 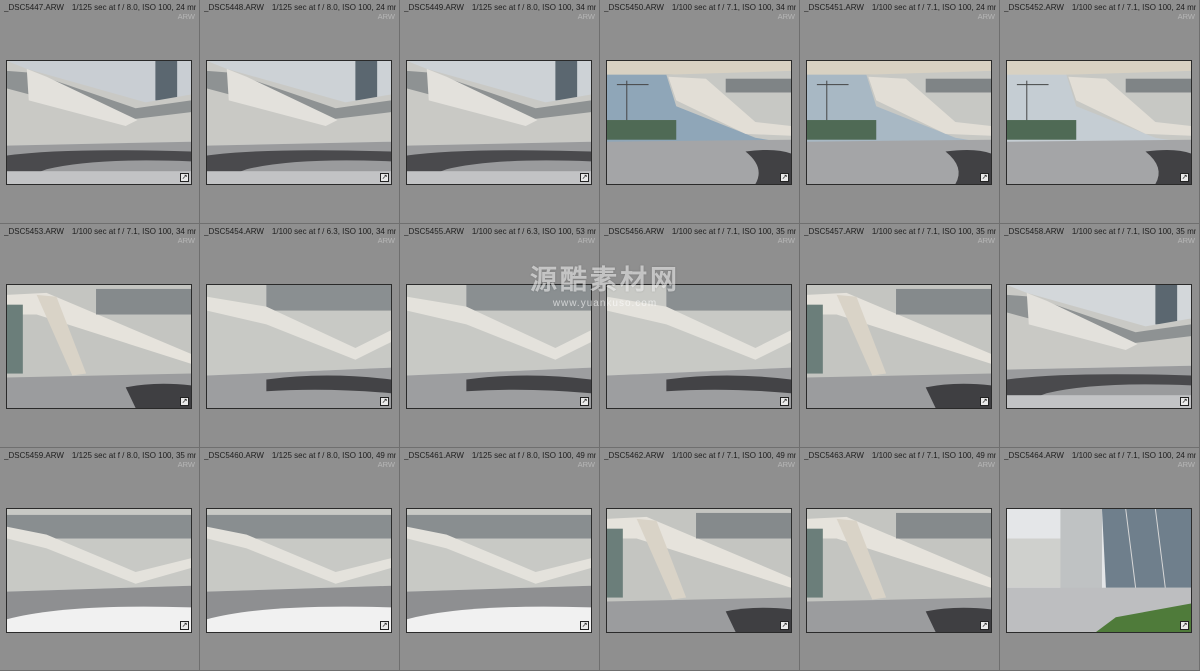 What do you see at coordinates (34, 231) in the screenshot?
I see `file-name: _DSC5453.ARW` at bounding box center [34, 231].